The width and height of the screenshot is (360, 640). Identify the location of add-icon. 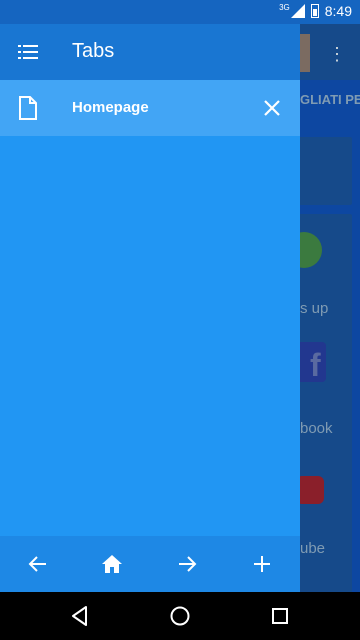
(262, 564).